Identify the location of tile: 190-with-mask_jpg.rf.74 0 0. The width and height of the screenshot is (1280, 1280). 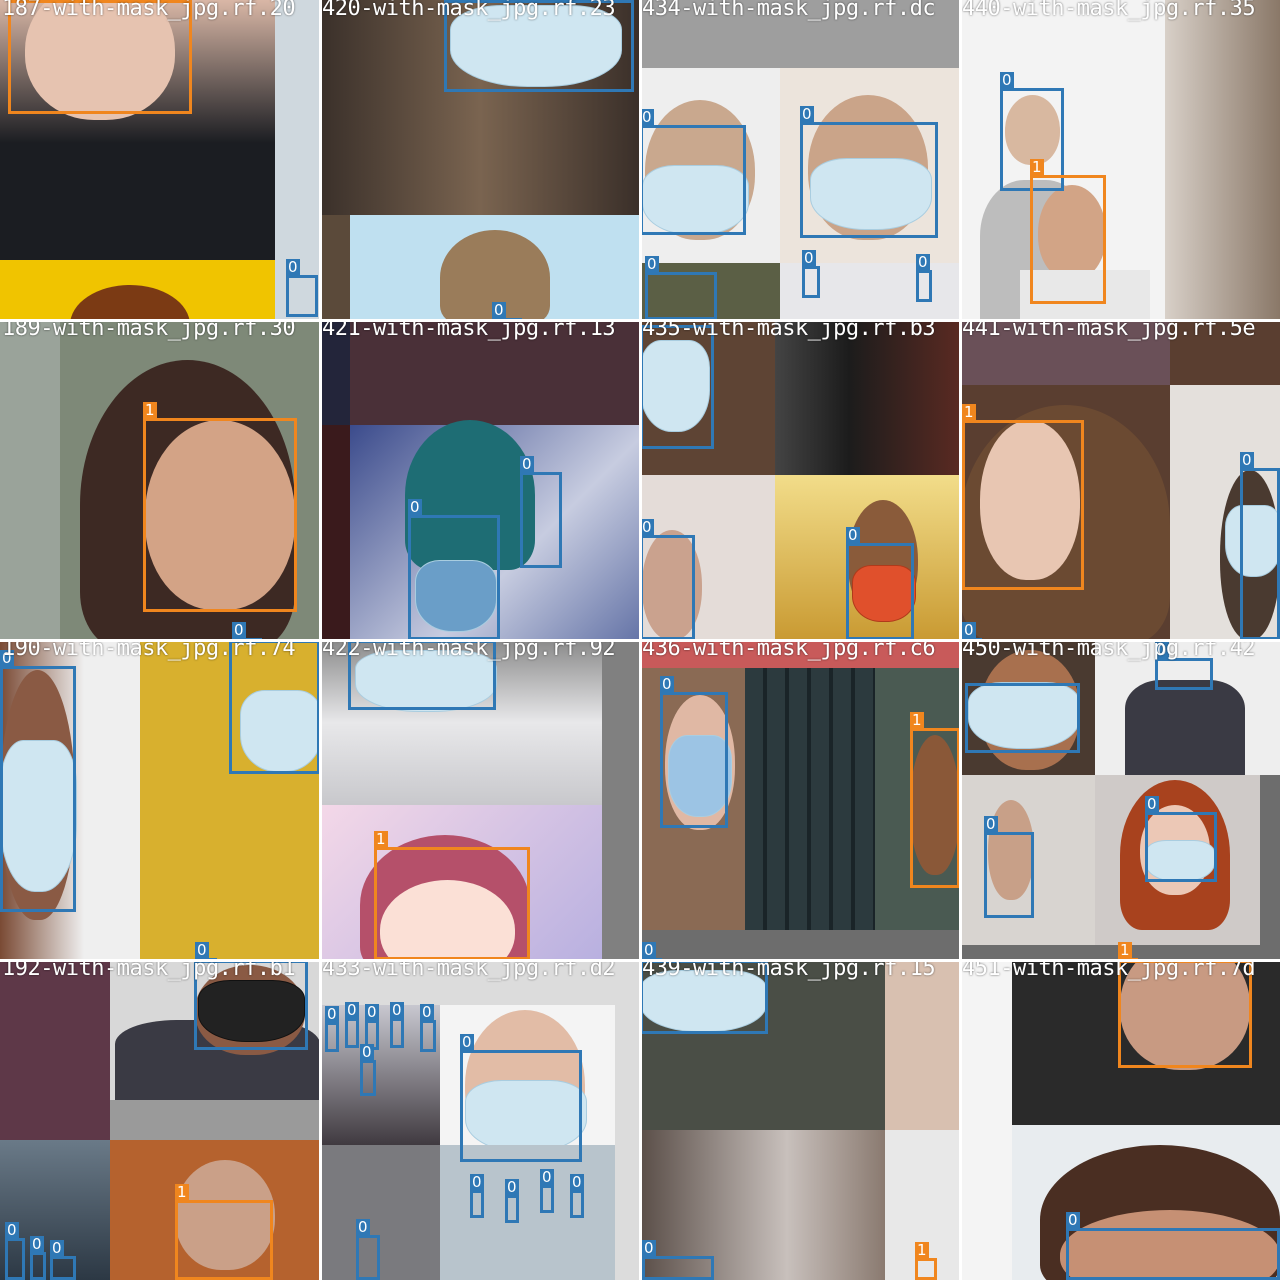
(160, 800).